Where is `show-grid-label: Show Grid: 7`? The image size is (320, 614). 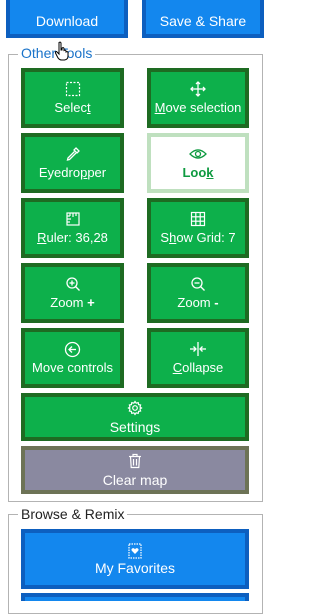
show-grid-label: Show Grid: 7 is located at coordinates (198, 237).